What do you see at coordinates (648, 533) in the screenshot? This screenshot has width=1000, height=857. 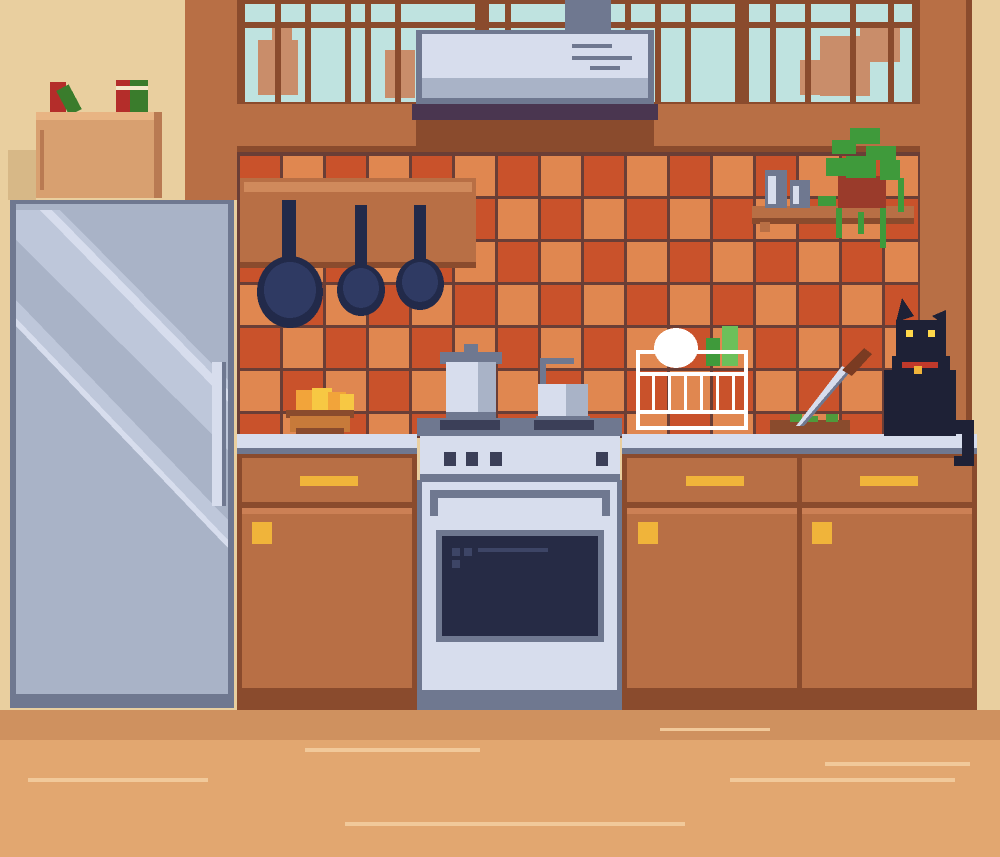 I see `door-middle-knob` at bounding box center [648, 533].